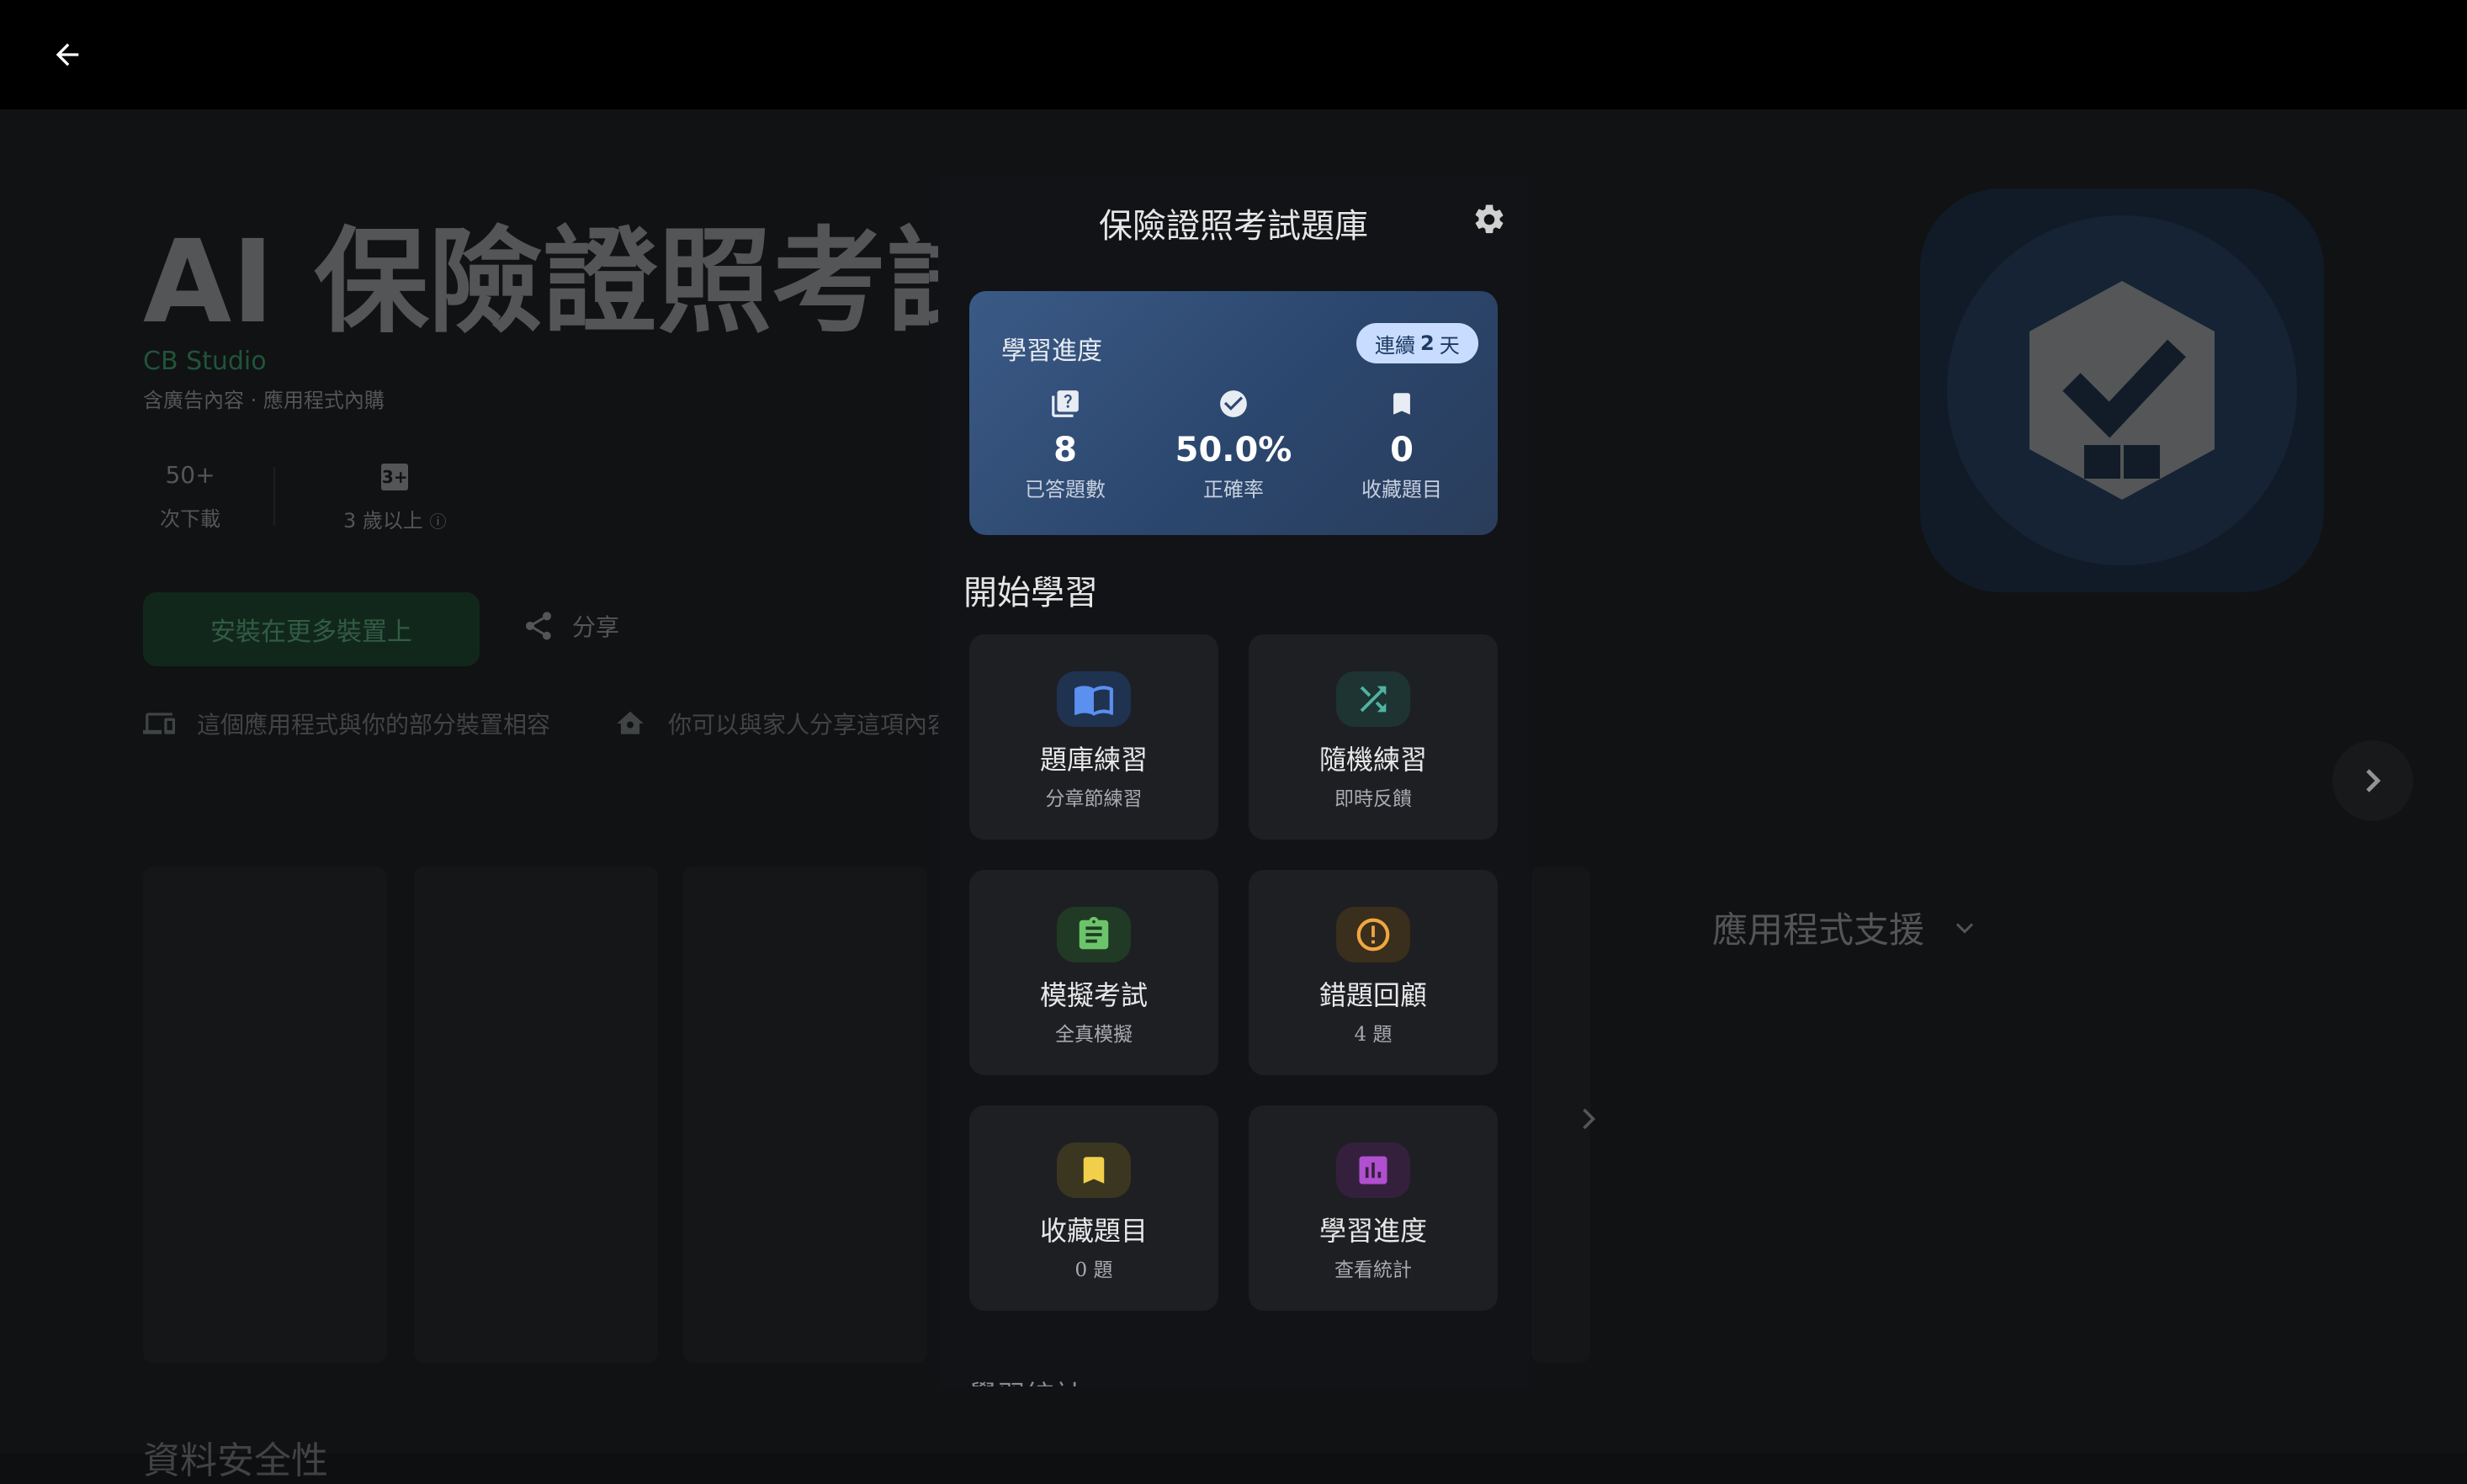 This screenshot has width=2467, height=1484. Describe the element at coordinates (1093, 1208) in the screenshot. I see `tile-bookmarked-questions: 收藏題目 0 題` at that location.